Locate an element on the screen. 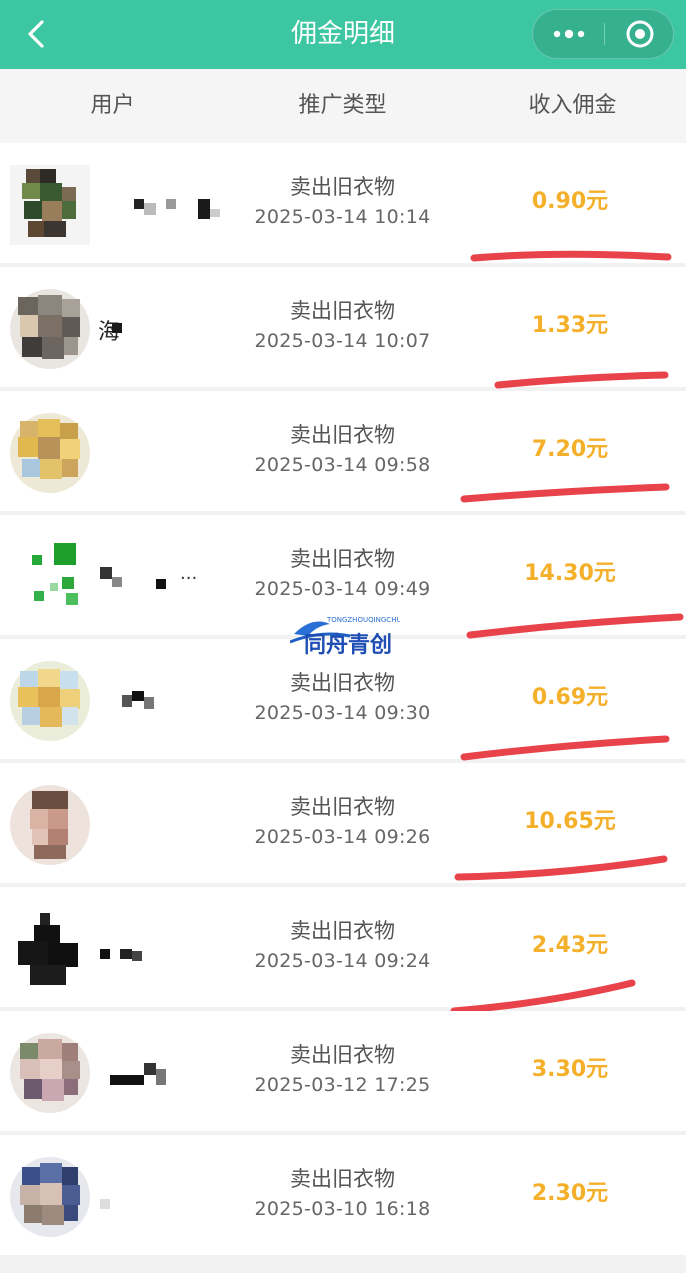 The height and width of the screenshot is (1273, 686). commission-amount: 2.30元 is located at coordinates (570, 1193).